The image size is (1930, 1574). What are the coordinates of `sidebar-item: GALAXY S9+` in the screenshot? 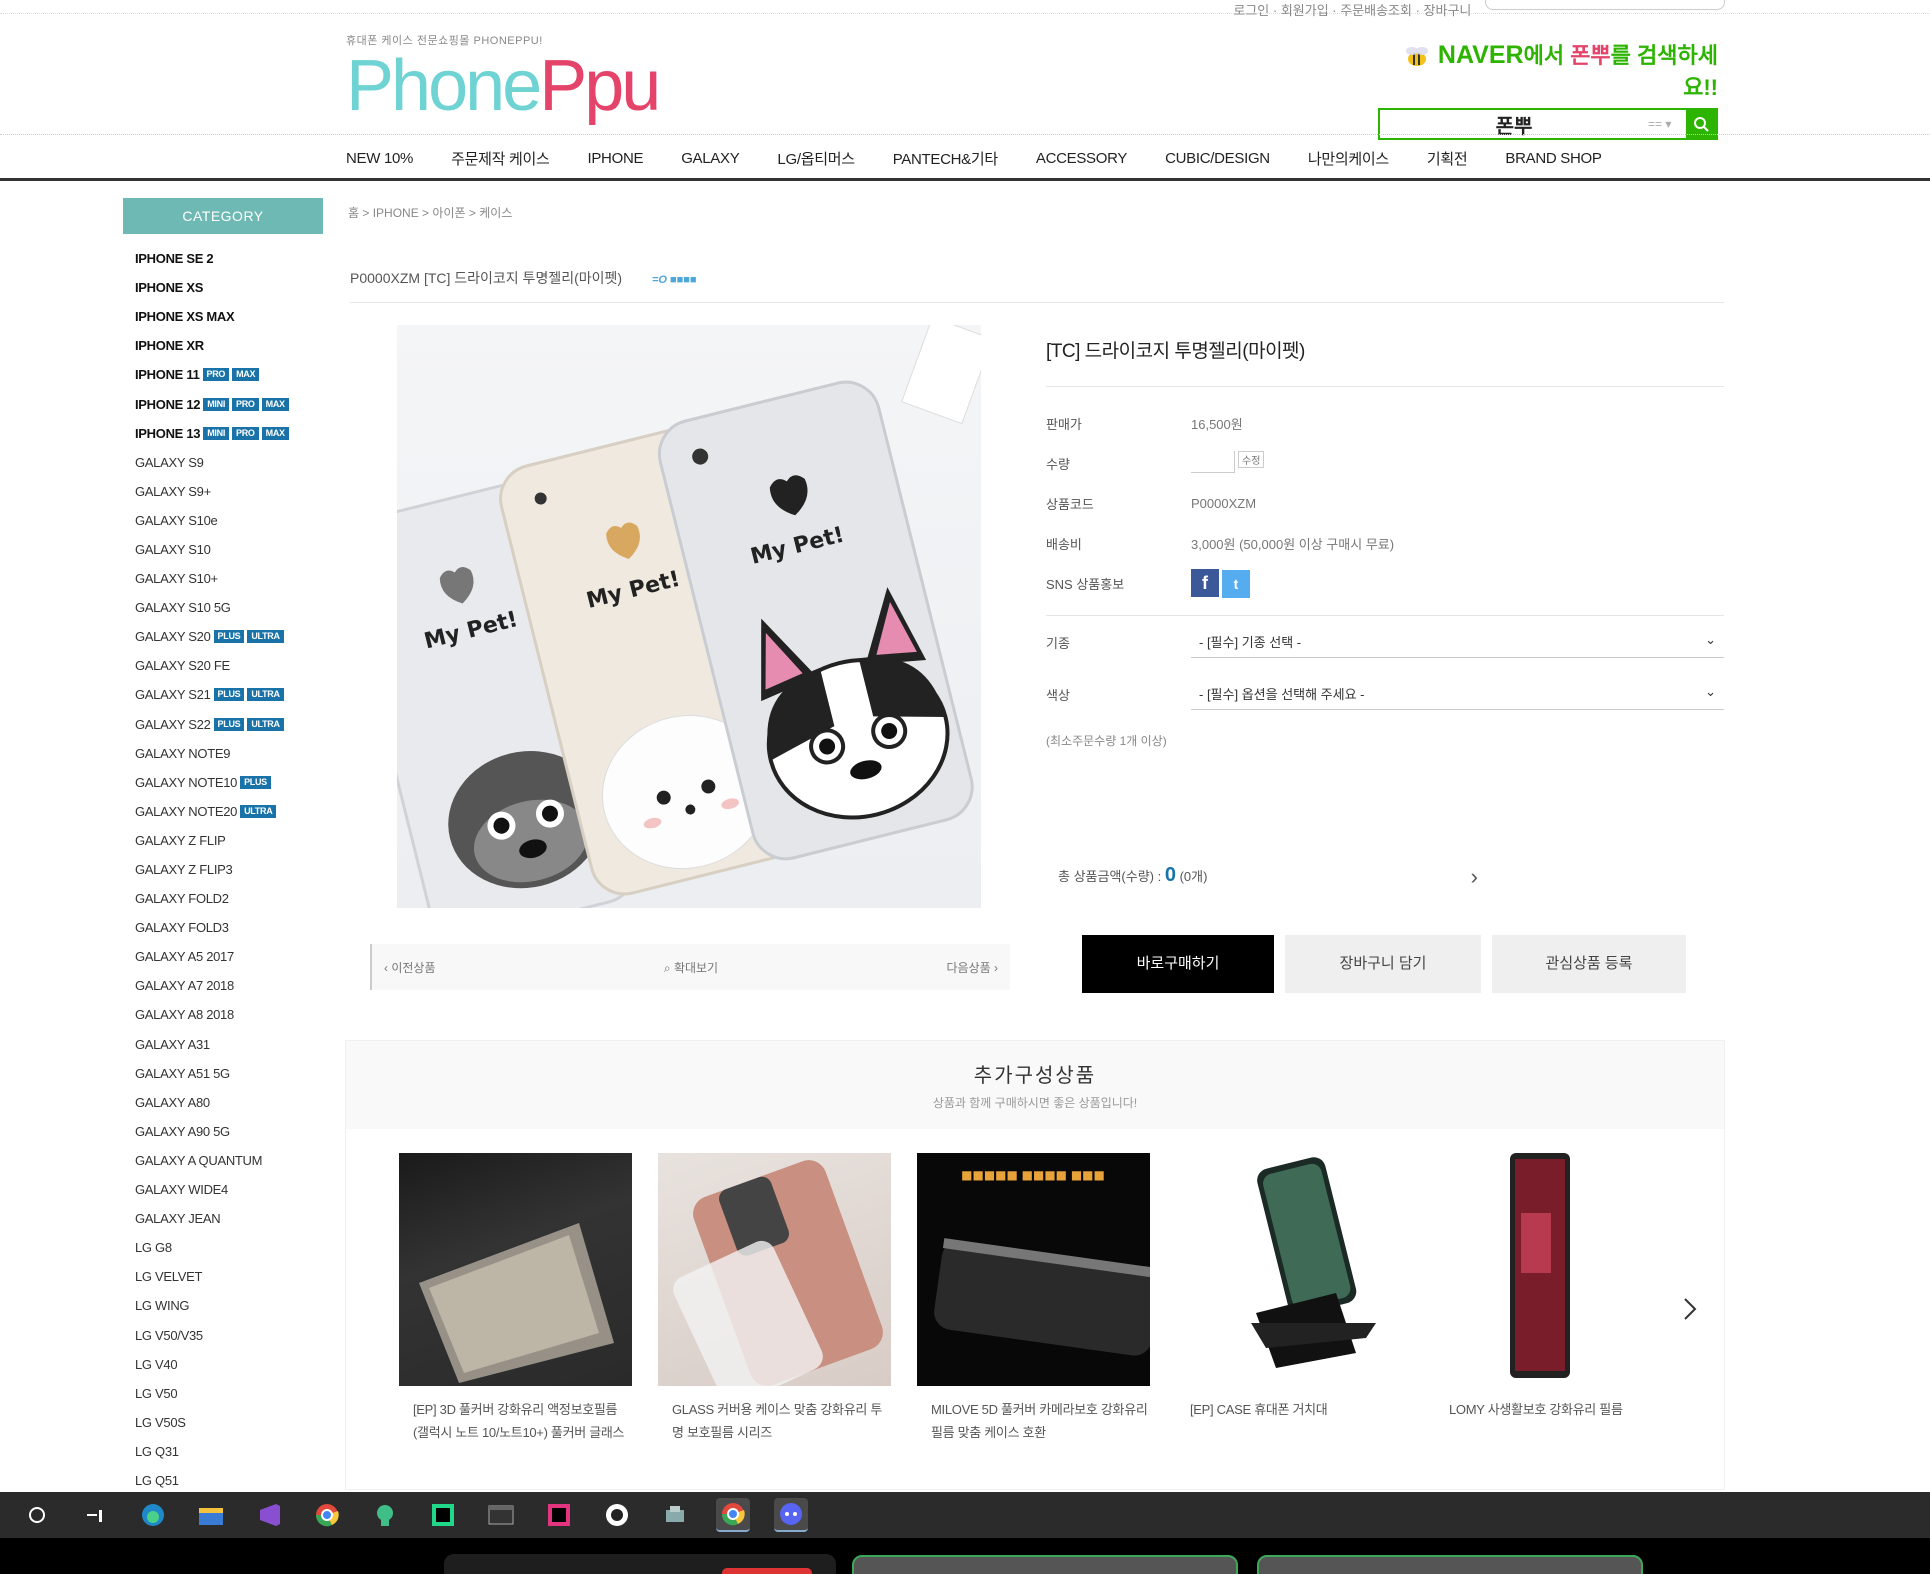 It's located at (229, 491).